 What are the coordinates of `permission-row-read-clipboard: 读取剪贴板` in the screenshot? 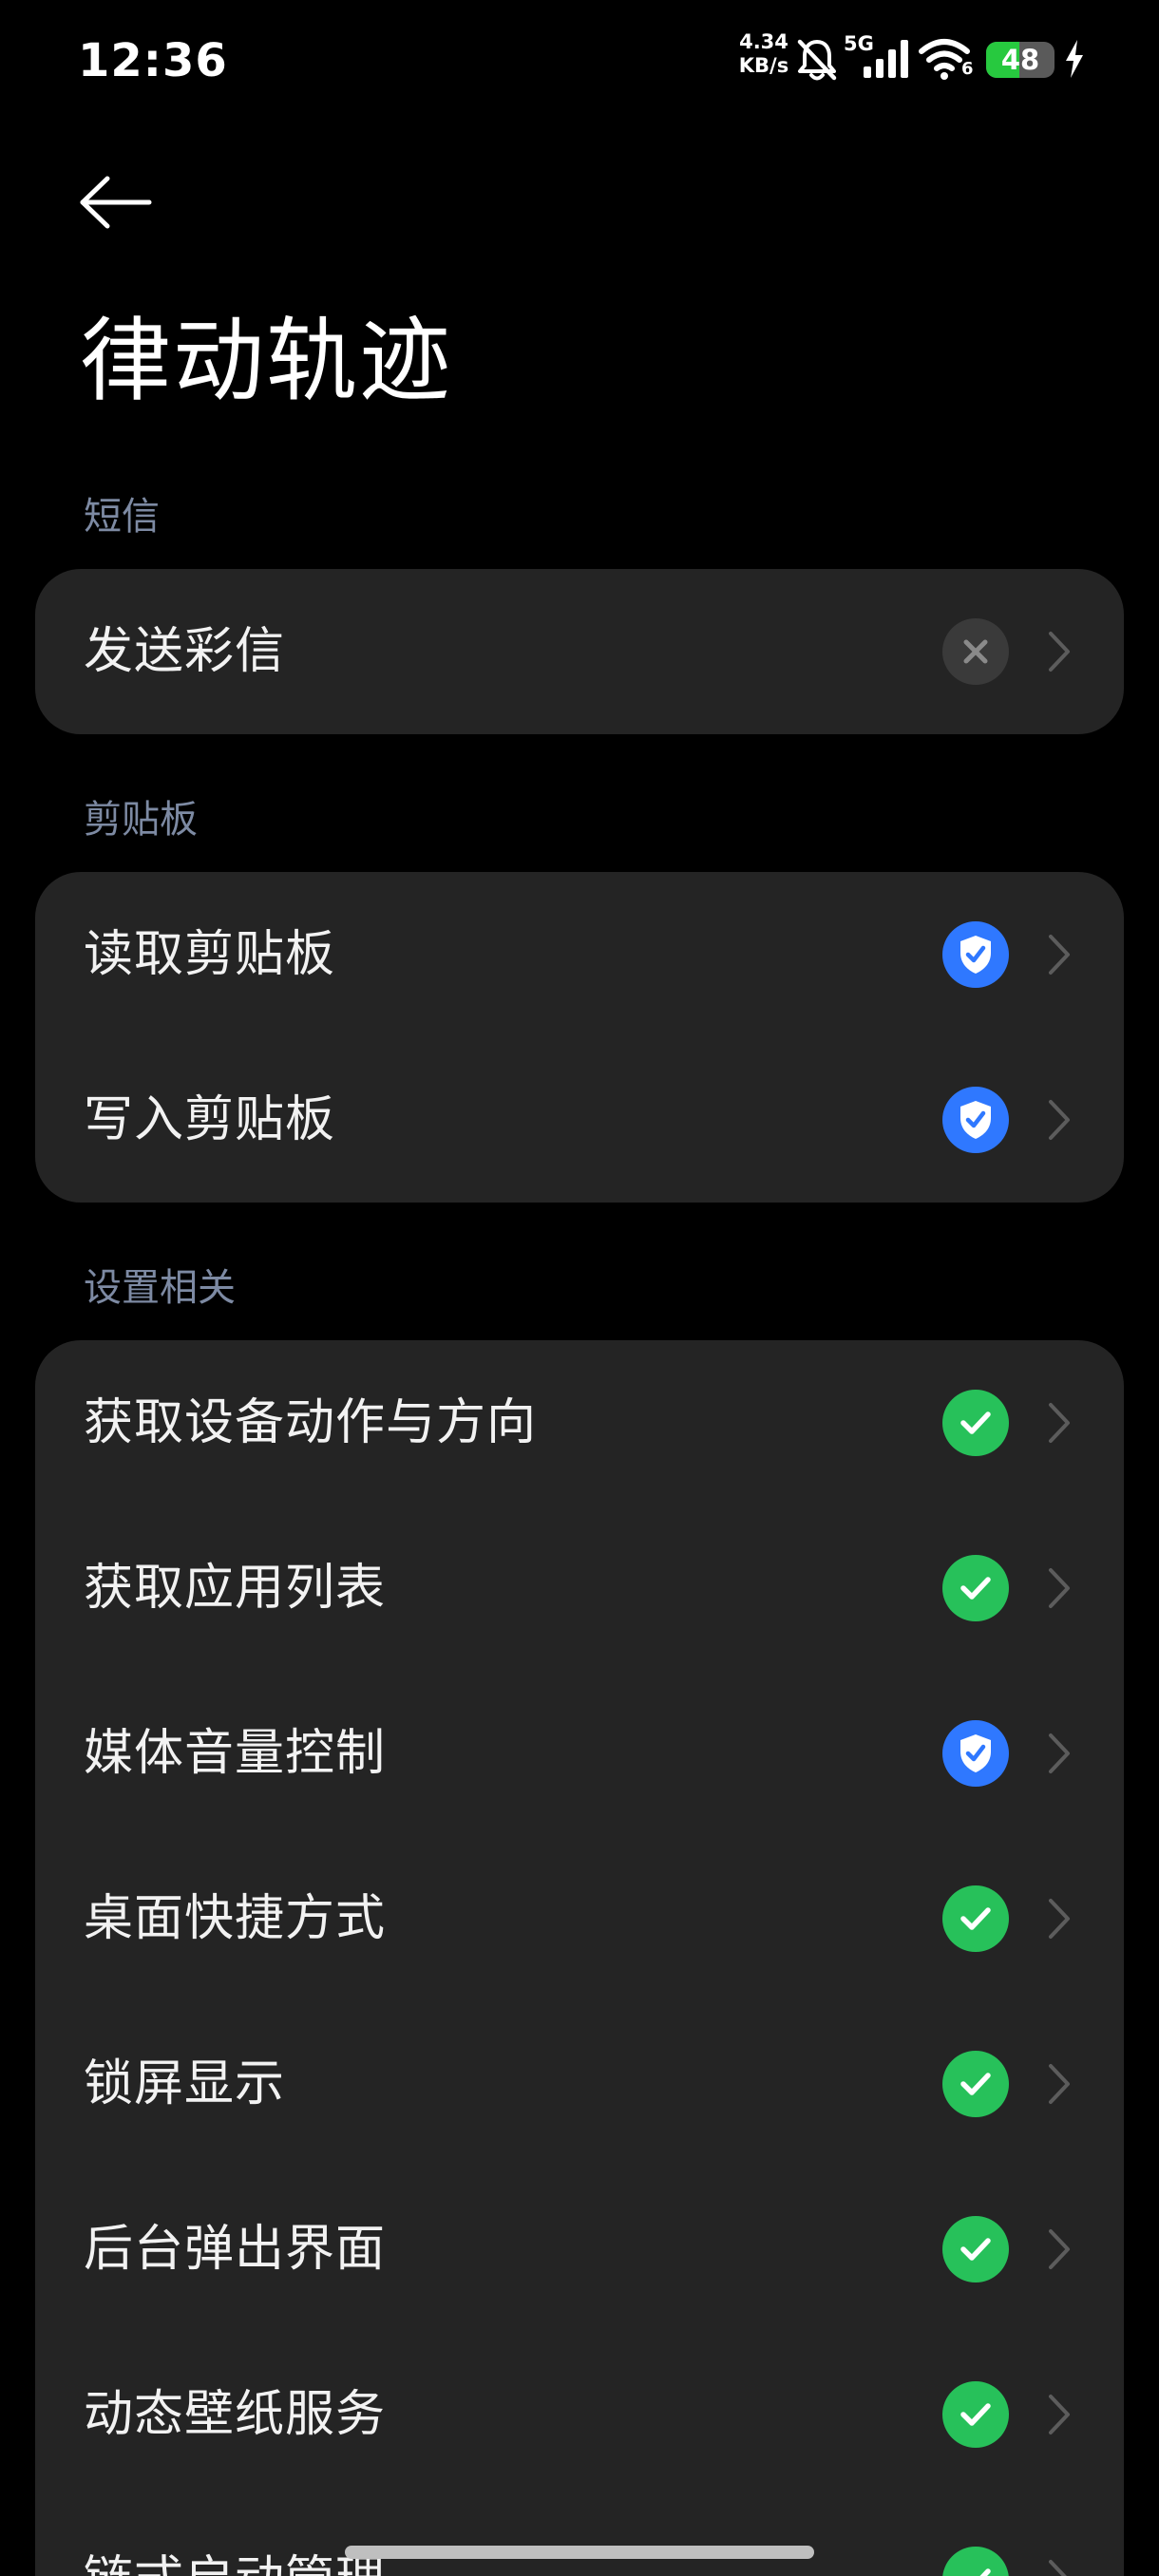 It's located at (579, 954).